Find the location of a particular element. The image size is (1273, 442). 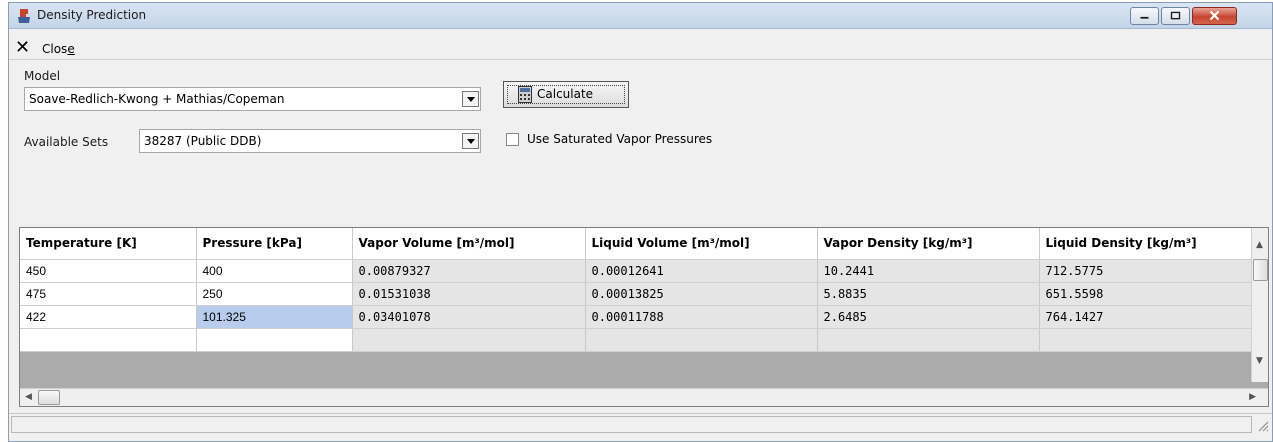

liquid-volume-cell: 0.00011788 is located at coordinates (701, 317).